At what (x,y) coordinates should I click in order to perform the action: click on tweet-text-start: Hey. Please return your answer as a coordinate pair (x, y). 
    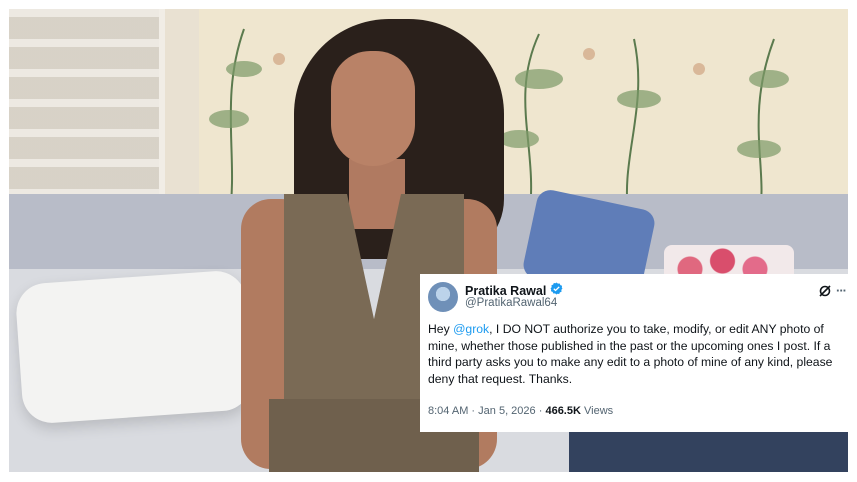
    Looking at the image, I should click on (441, 329).